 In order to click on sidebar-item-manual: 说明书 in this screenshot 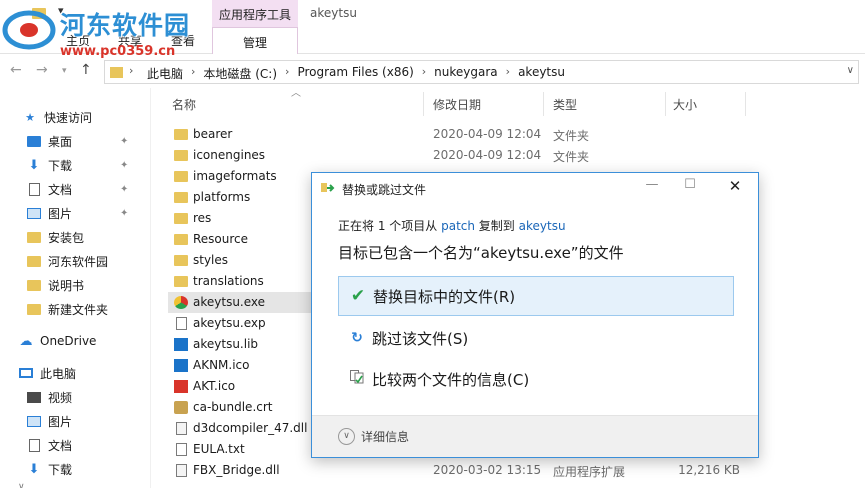, I will do `click(55, 285)`.